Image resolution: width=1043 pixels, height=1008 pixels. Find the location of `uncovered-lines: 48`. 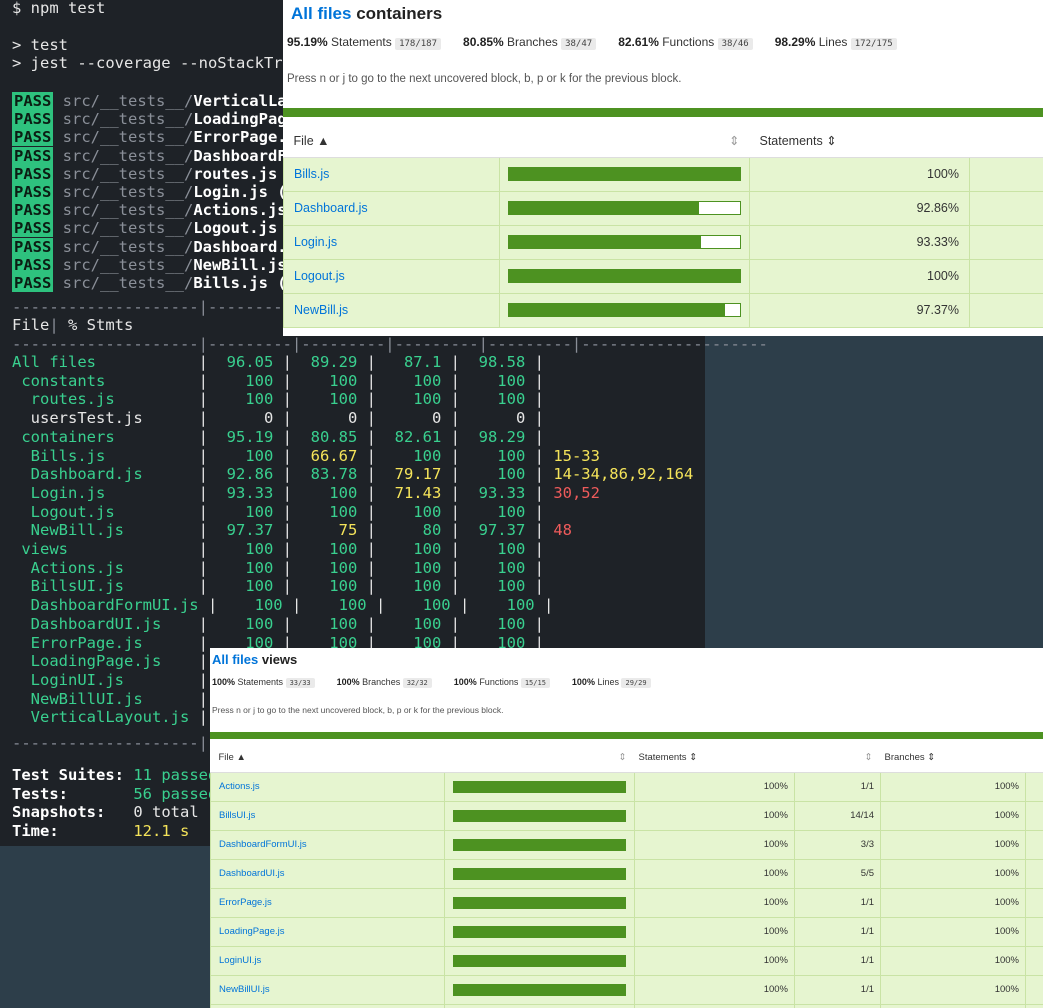

uncovered-lines: 48 is located at coordinates (562, 530).